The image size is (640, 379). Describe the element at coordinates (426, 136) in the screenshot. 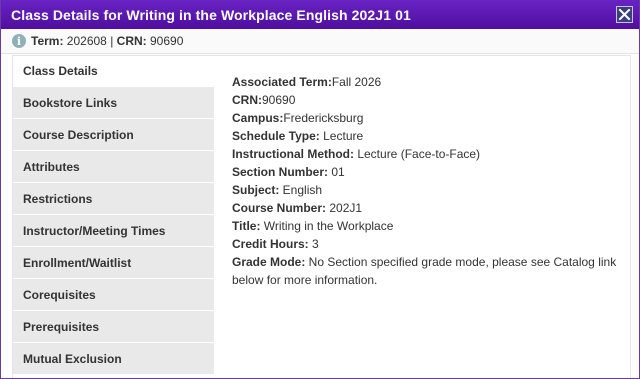

I see `detail-schedule-type: Schedule Type: Lecture` at that location.